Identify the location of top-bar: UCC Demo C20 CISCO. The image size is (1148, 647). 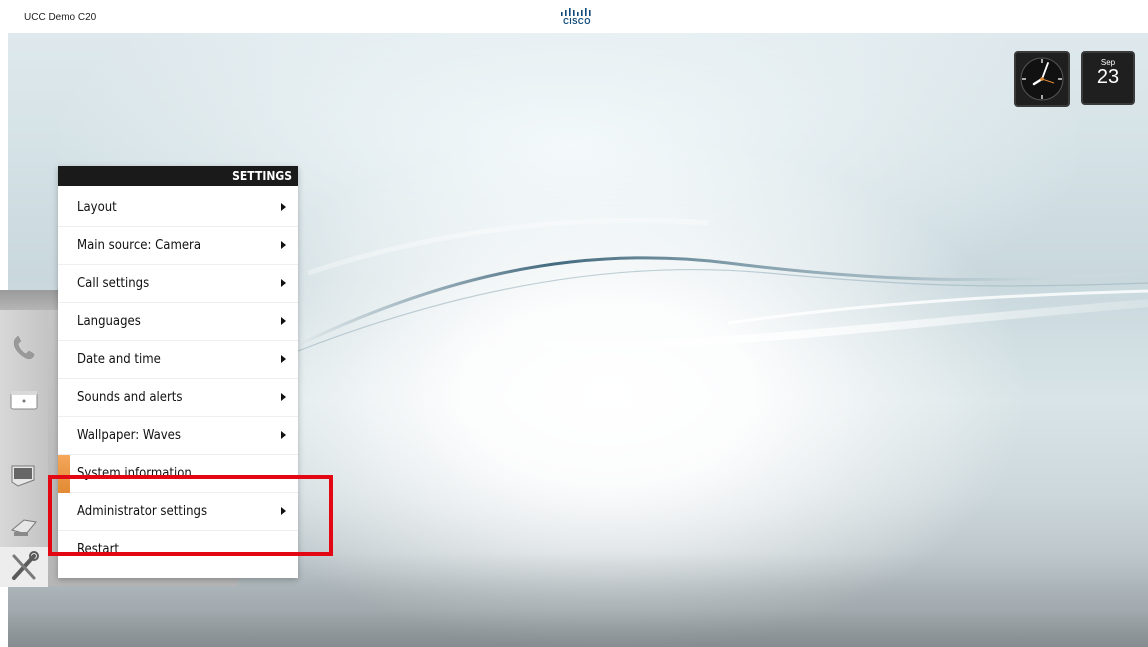
(574, 16).